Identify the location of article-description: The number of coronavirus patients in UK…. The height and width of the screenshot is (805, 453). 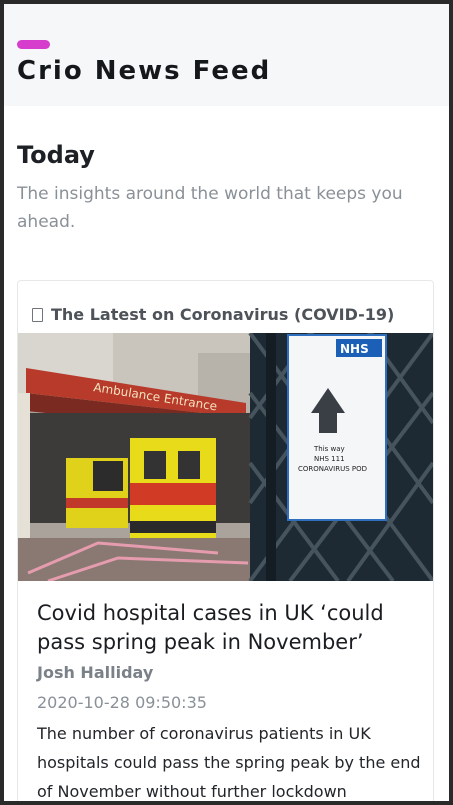
(229, 762).